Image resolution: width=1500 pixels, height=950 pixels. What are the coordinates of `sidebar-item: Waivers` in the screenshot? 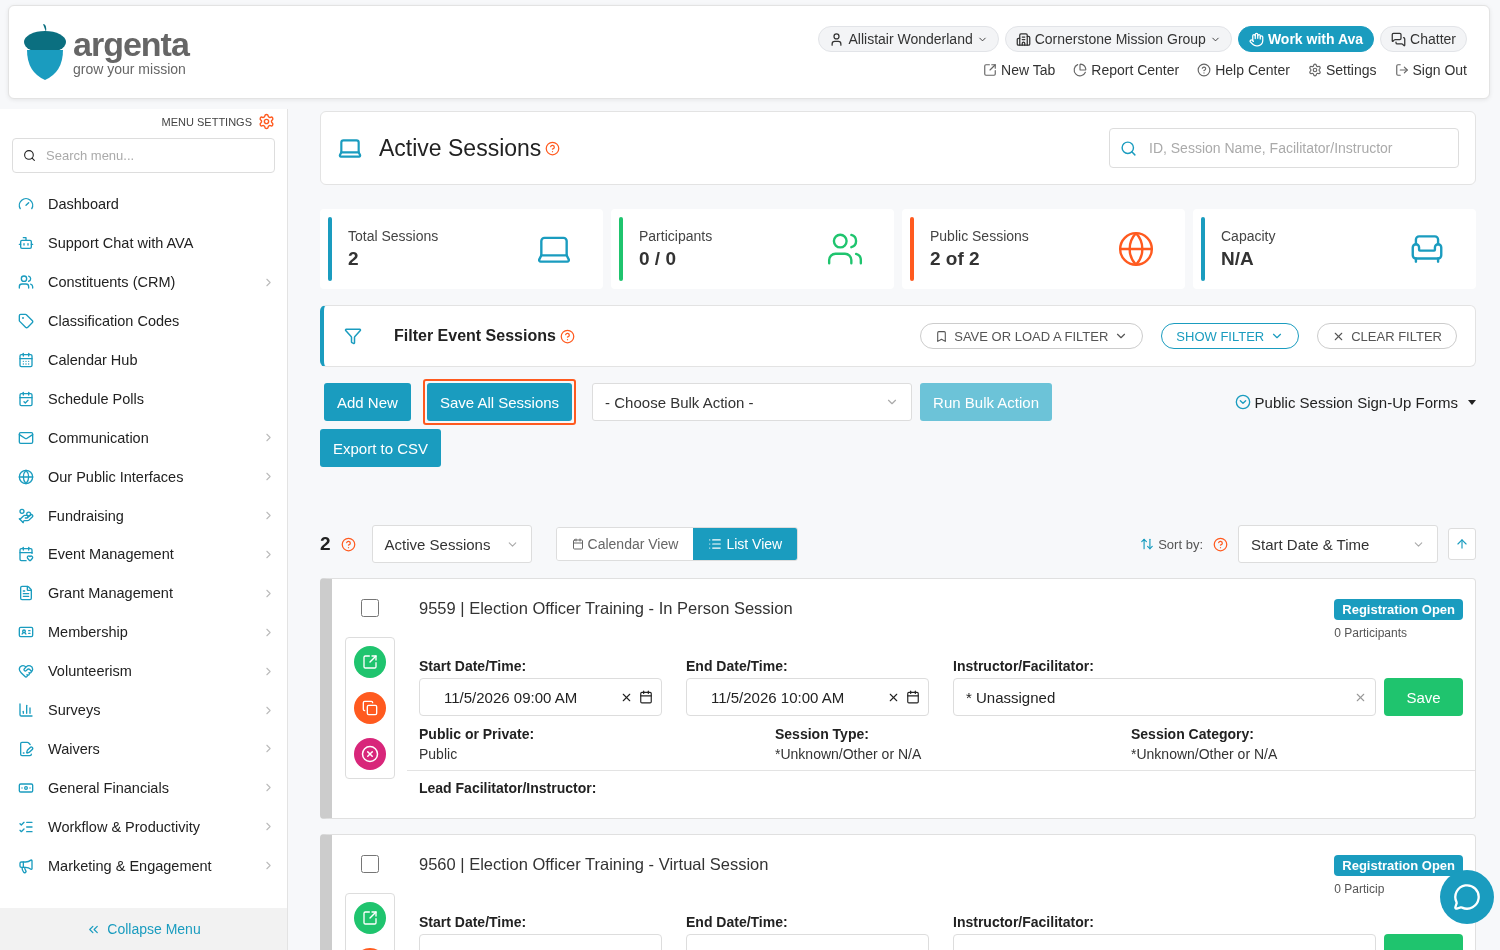 It's located at (143, 749).